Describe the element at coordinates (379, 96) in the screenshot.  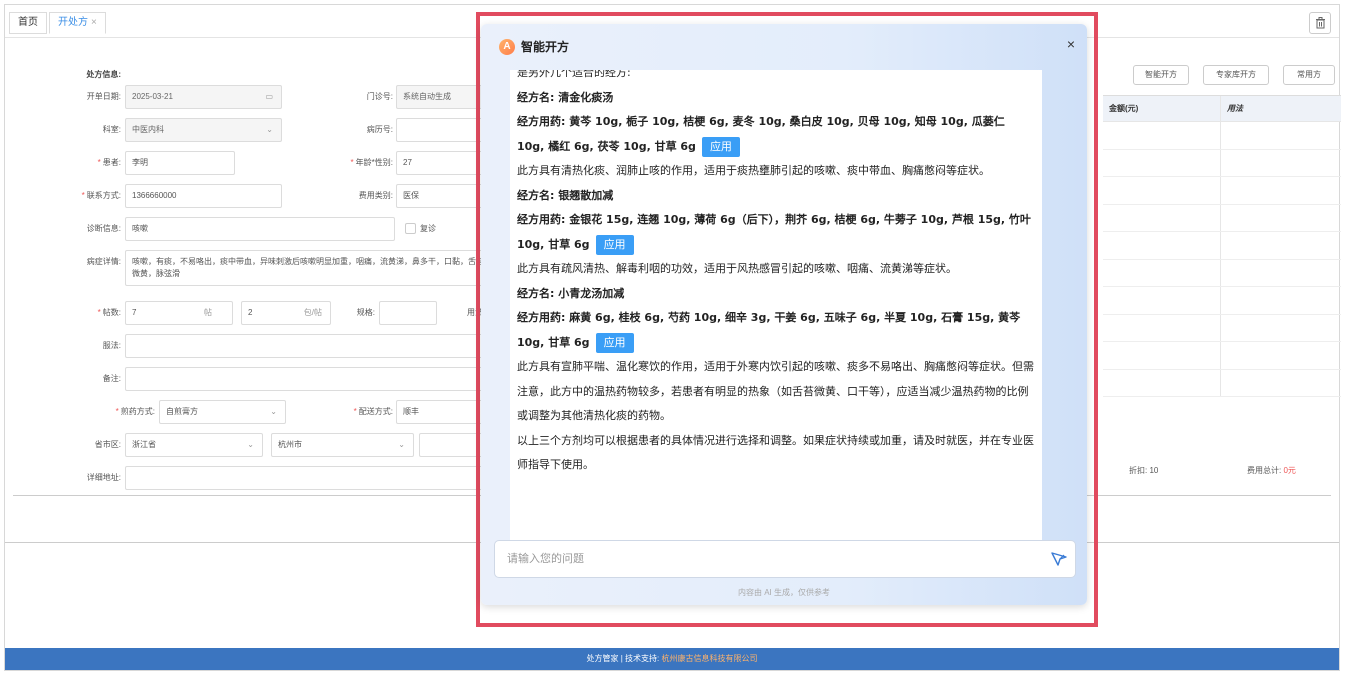
I see `clinic-no-label: 门诊号:` at that location.